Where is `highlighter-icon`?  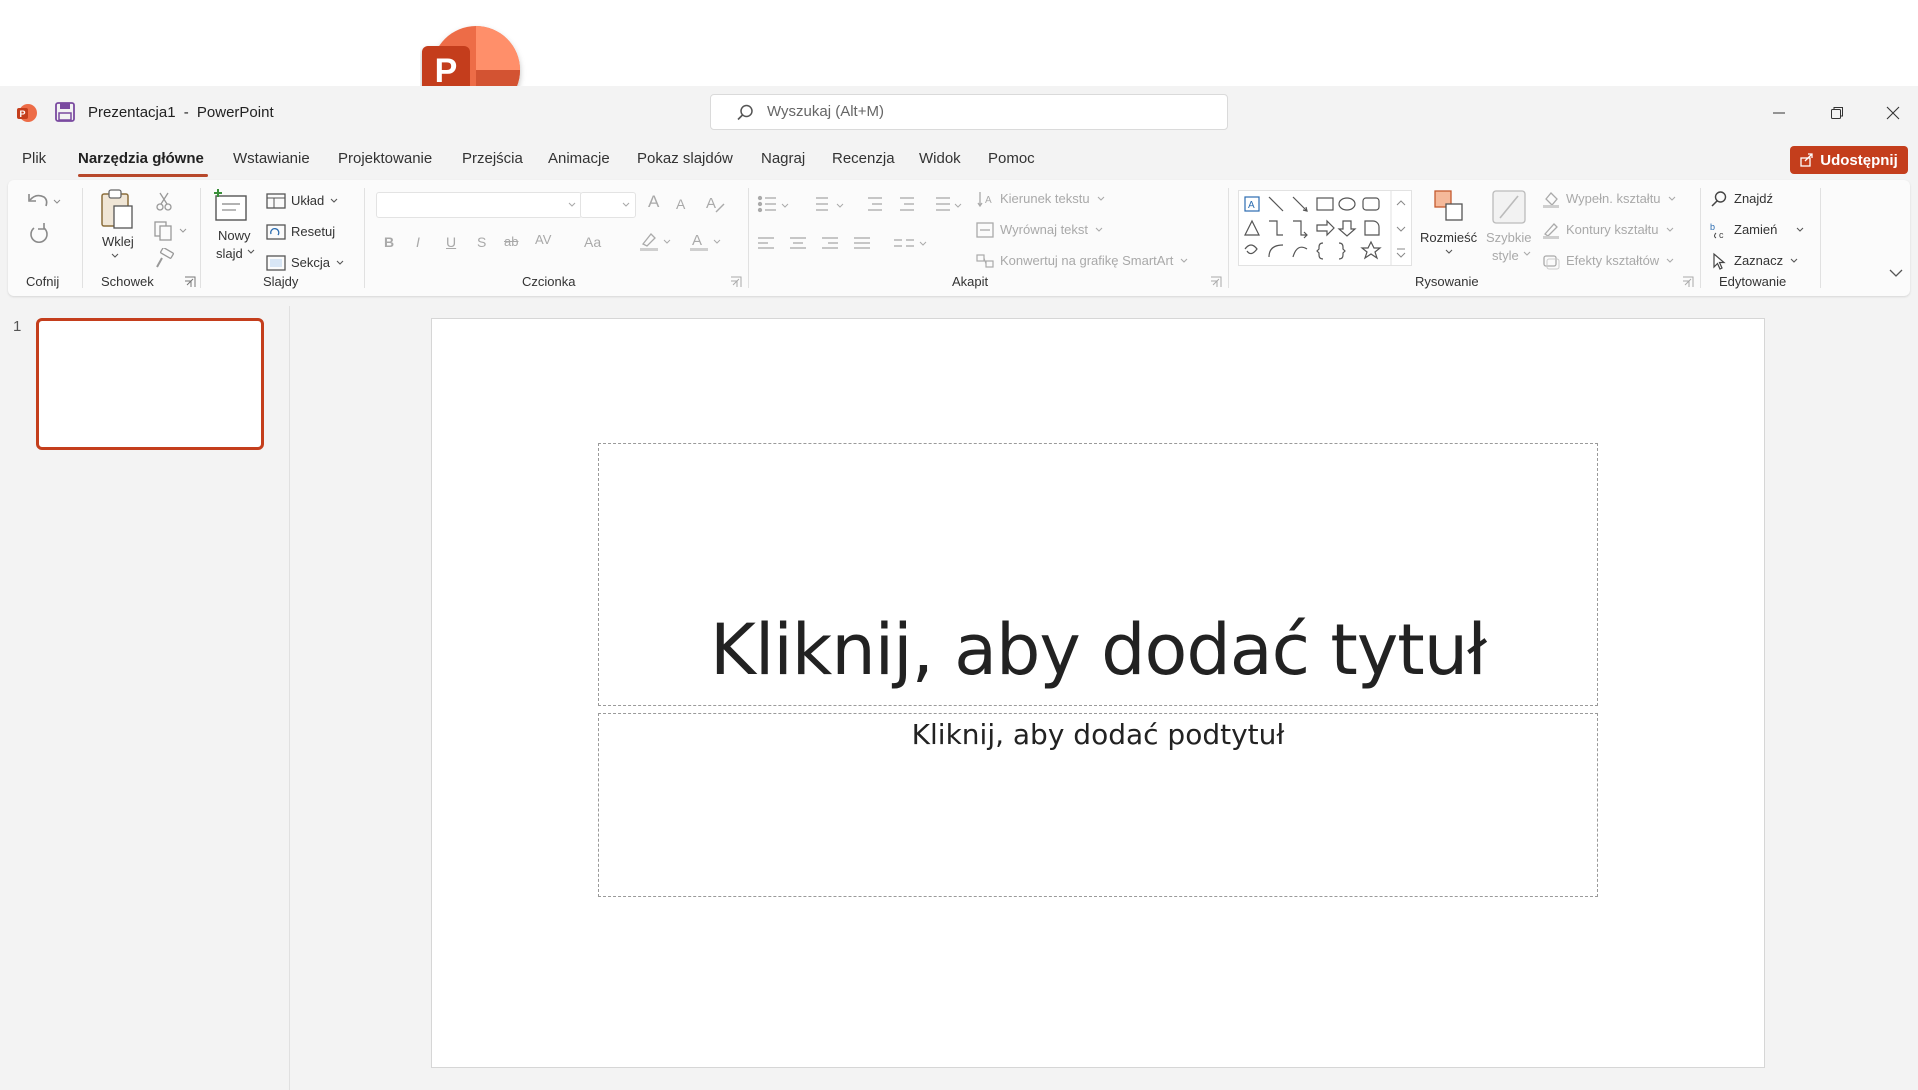
highlighter-icon is located at coordinates (655, 242).